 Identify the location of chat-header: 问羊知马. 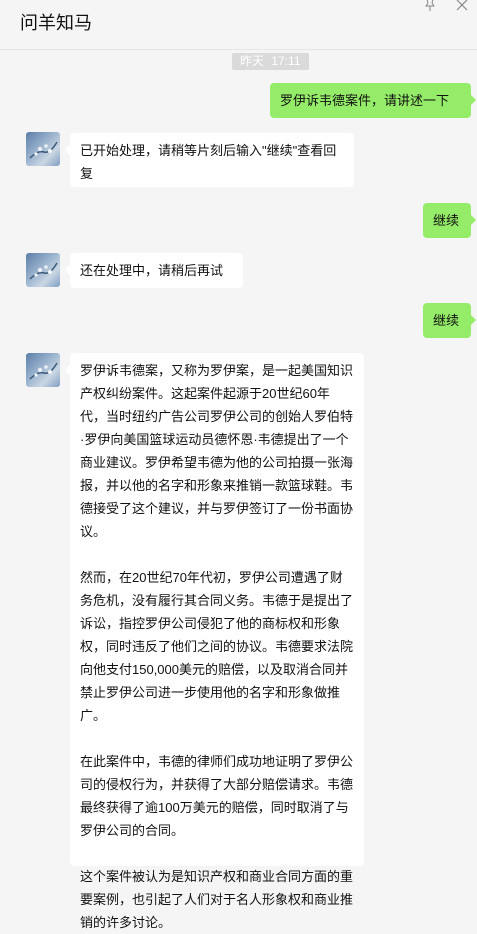
(238, 25).